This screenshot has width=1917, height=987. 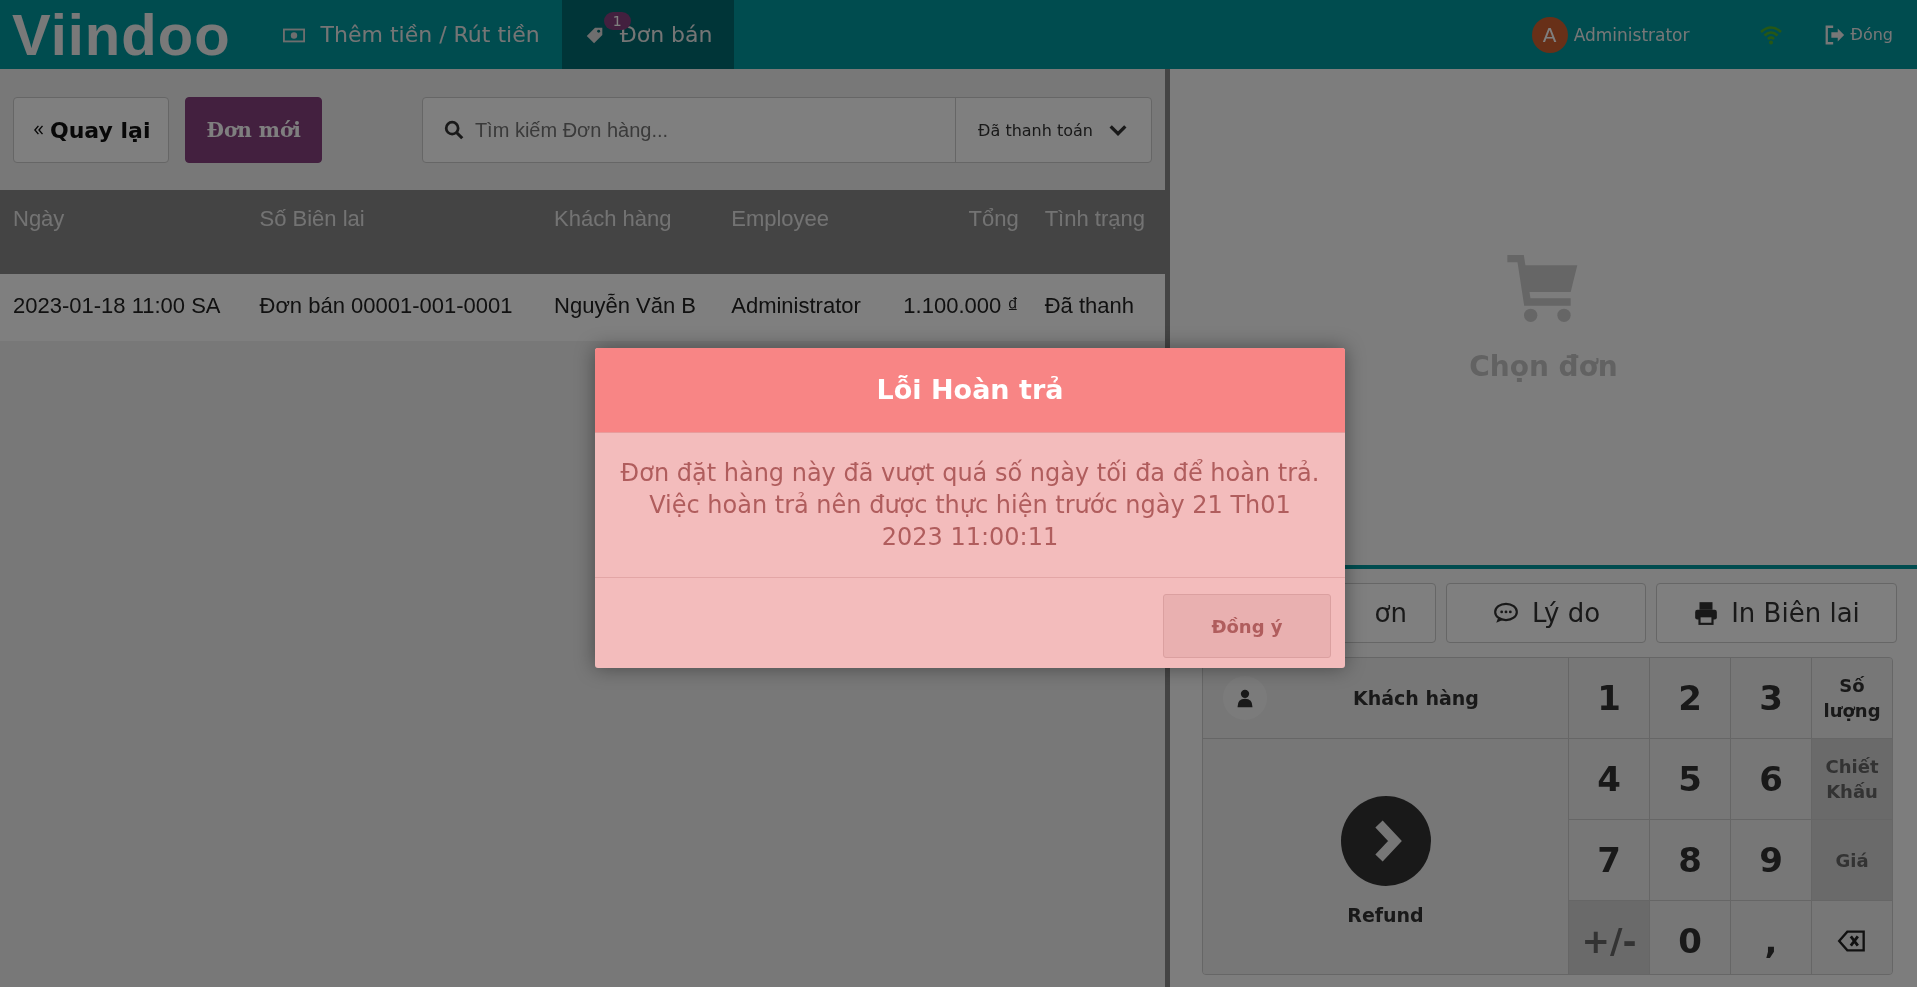 I want to click on speech-bubble-icon, so click(x=1505, y=613).